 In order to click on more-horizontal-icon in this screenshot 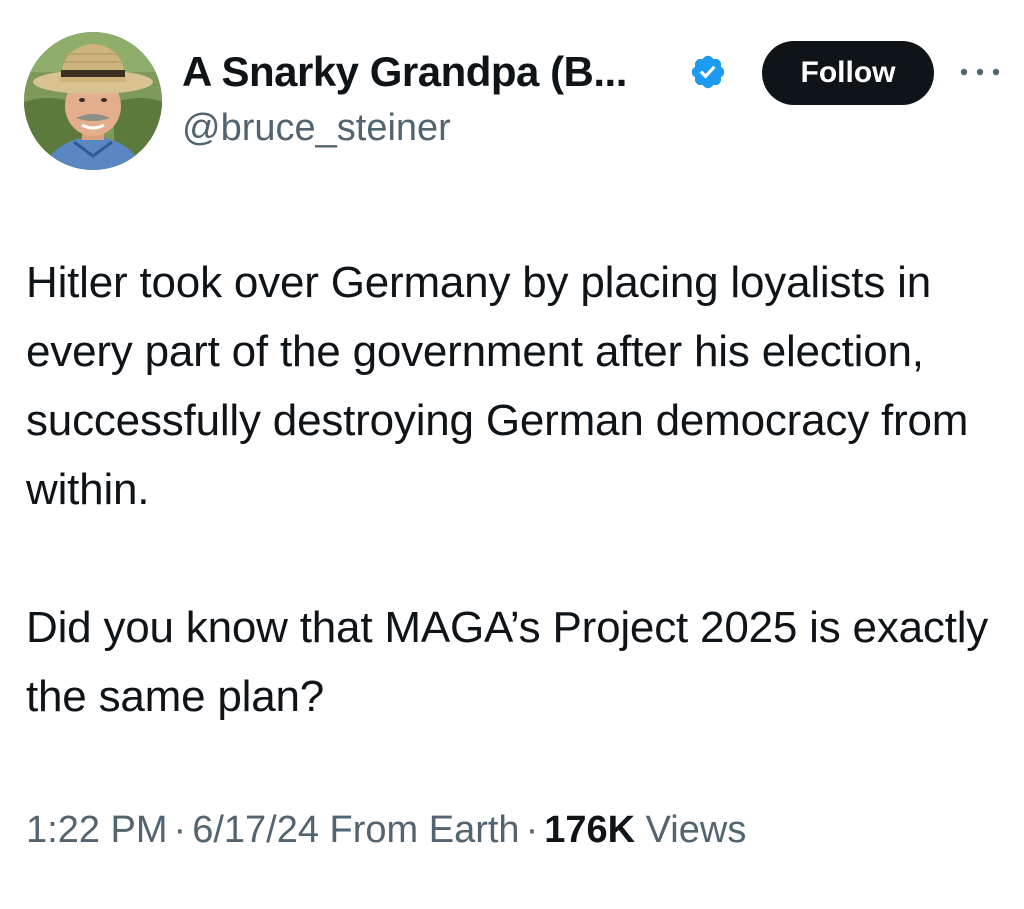, I will do `click(980, 72)`.